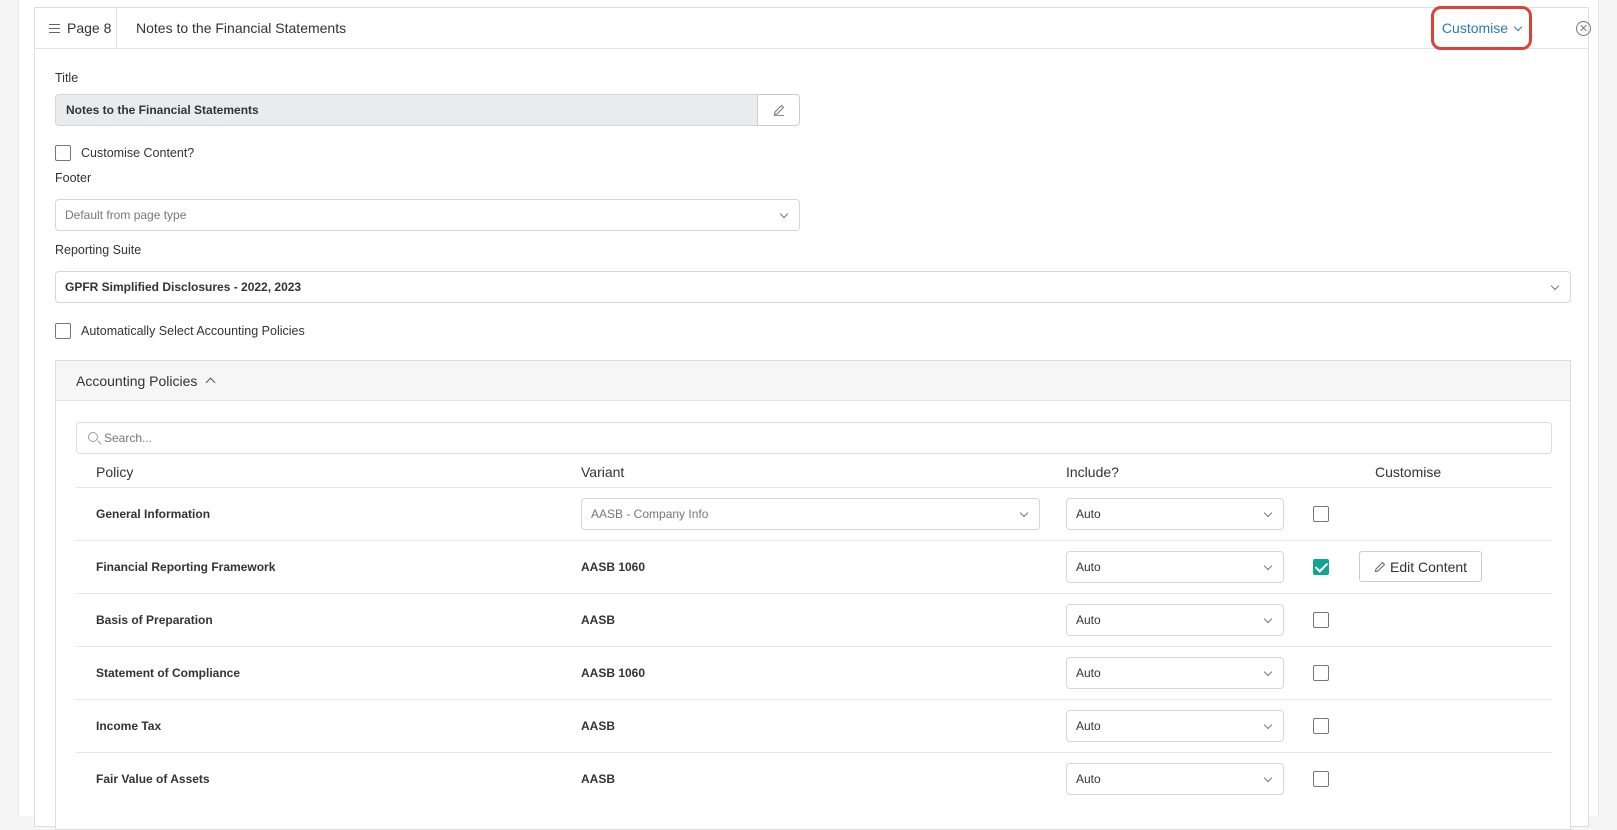 The height and width of the screenshot is (830, 1617). What do you see at coordinates (406, 110) in the screenshot?
I see `title-field: Notes to the Financial Statements` at bounding box center [406, 110].